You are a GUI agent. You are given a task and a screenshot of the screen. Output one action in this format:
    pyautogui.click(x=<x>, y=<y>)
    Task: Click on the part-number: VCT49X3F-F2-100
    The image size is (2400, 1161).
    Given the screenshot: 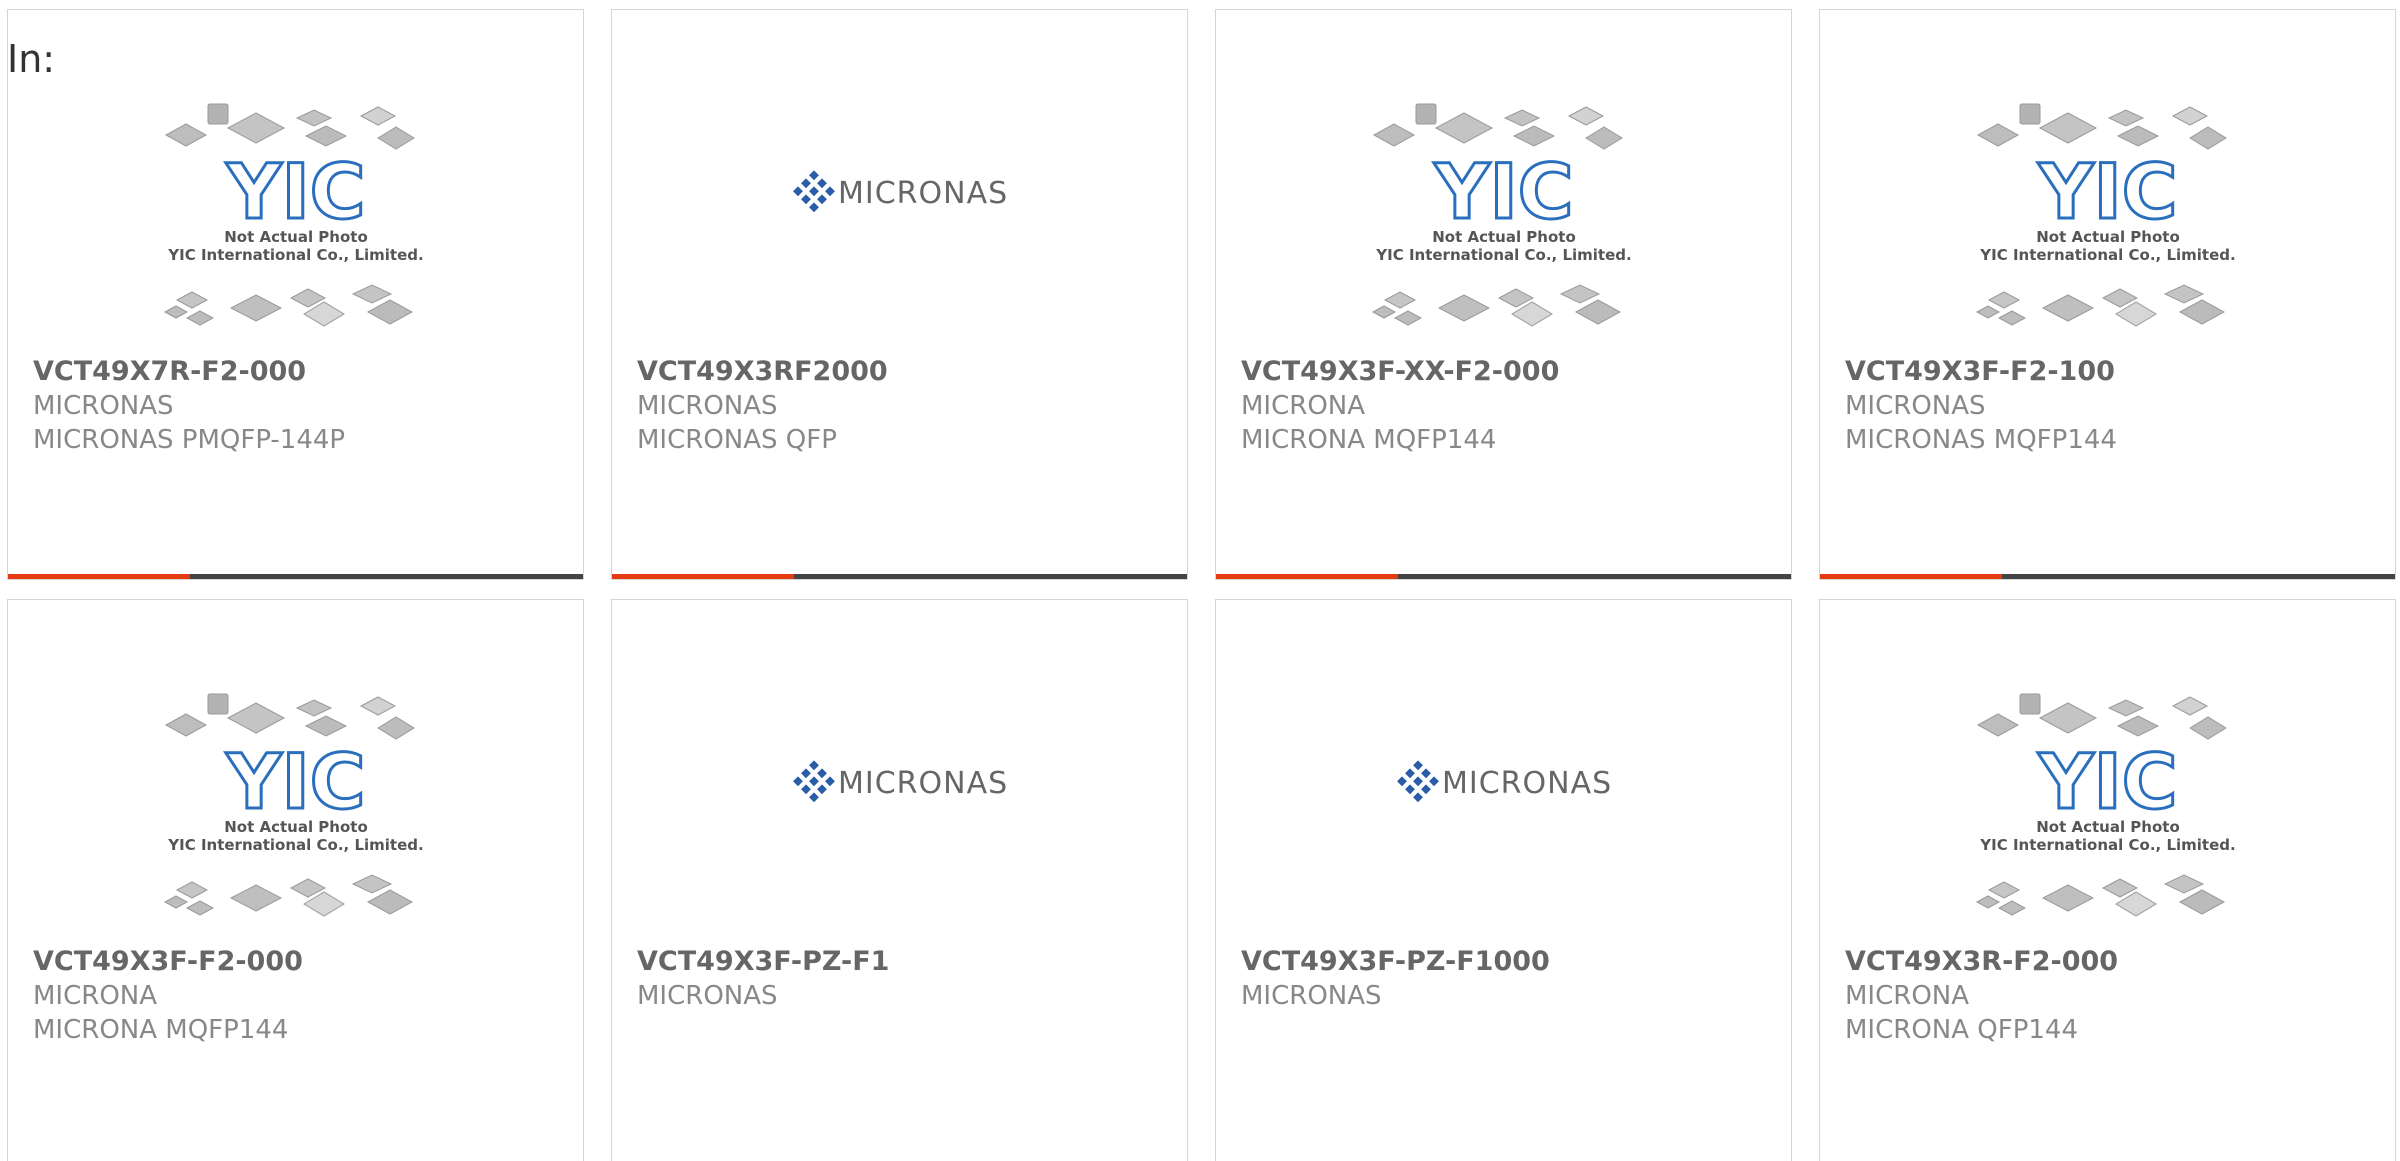 What is the action you would take?
    pyautogui.click(x=2115, y=372)
    